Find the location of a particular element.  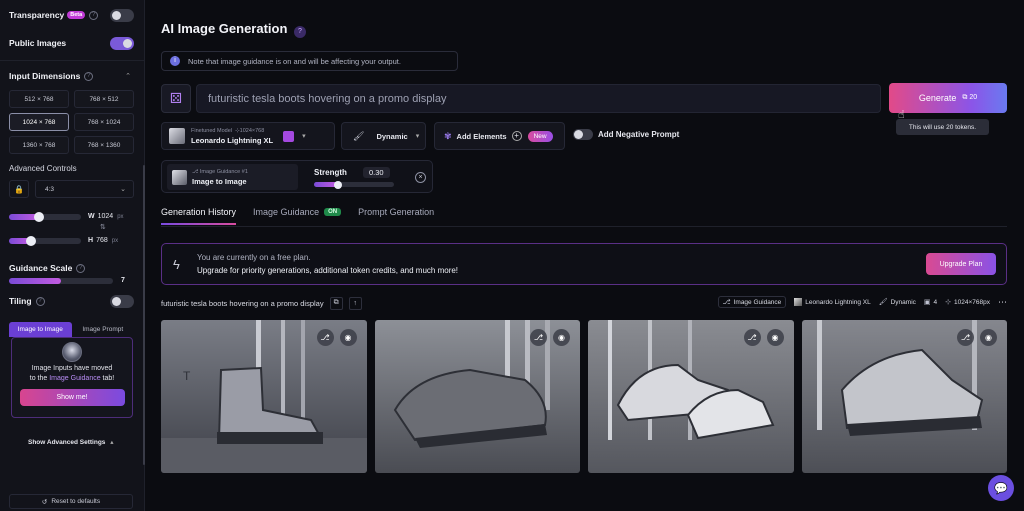

strength-slider-handle is located at coordinates (338, 184).